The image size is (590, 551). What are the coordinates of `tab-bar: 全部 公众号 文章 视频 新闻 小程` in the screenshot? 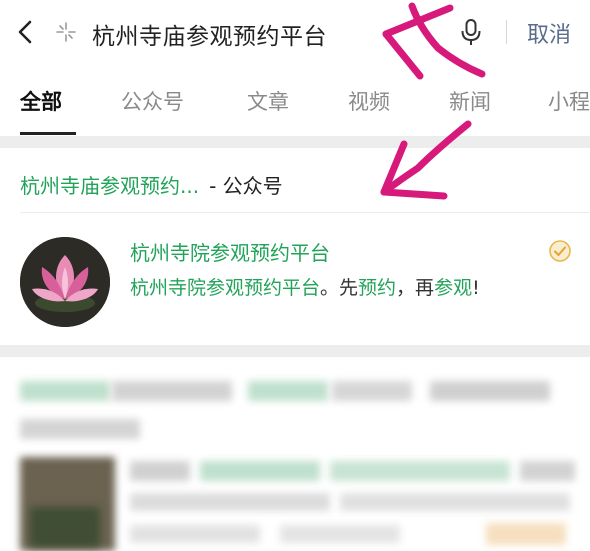 It's located at (295, 101).